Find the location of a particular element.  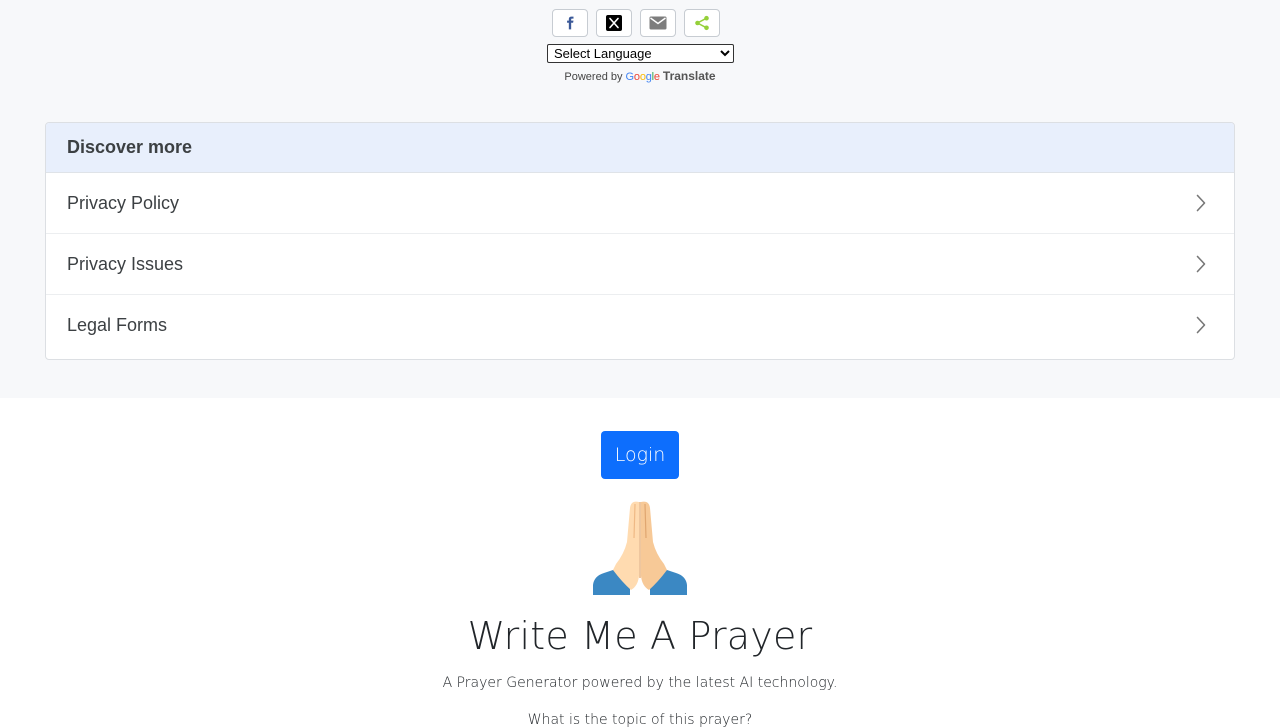

discover-item-privacy-issues: Privacy Issues is located at coordinates (640, 264).